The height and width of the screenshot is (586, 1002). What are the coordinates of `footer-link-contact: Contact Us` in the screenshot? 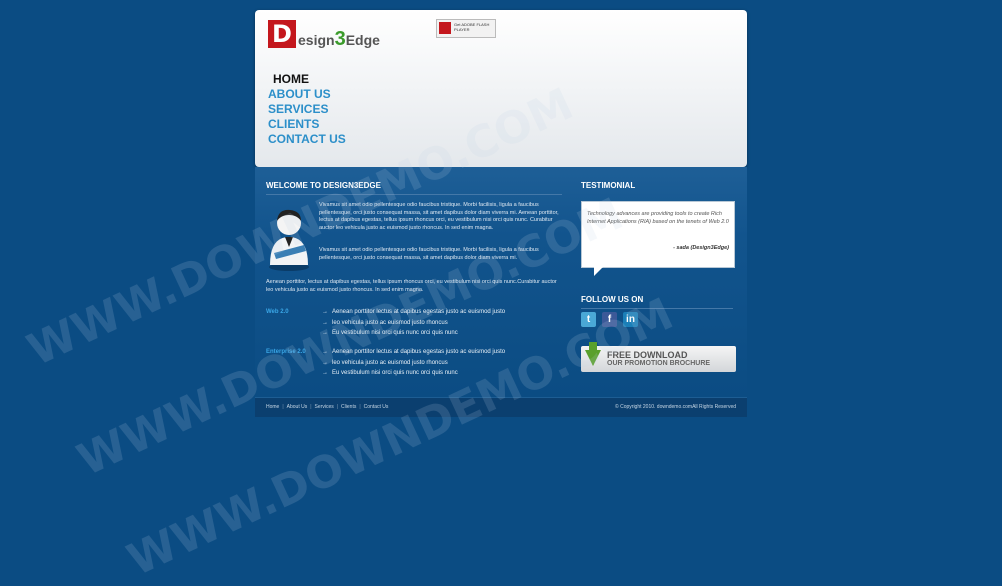 It's located at (376, 407).